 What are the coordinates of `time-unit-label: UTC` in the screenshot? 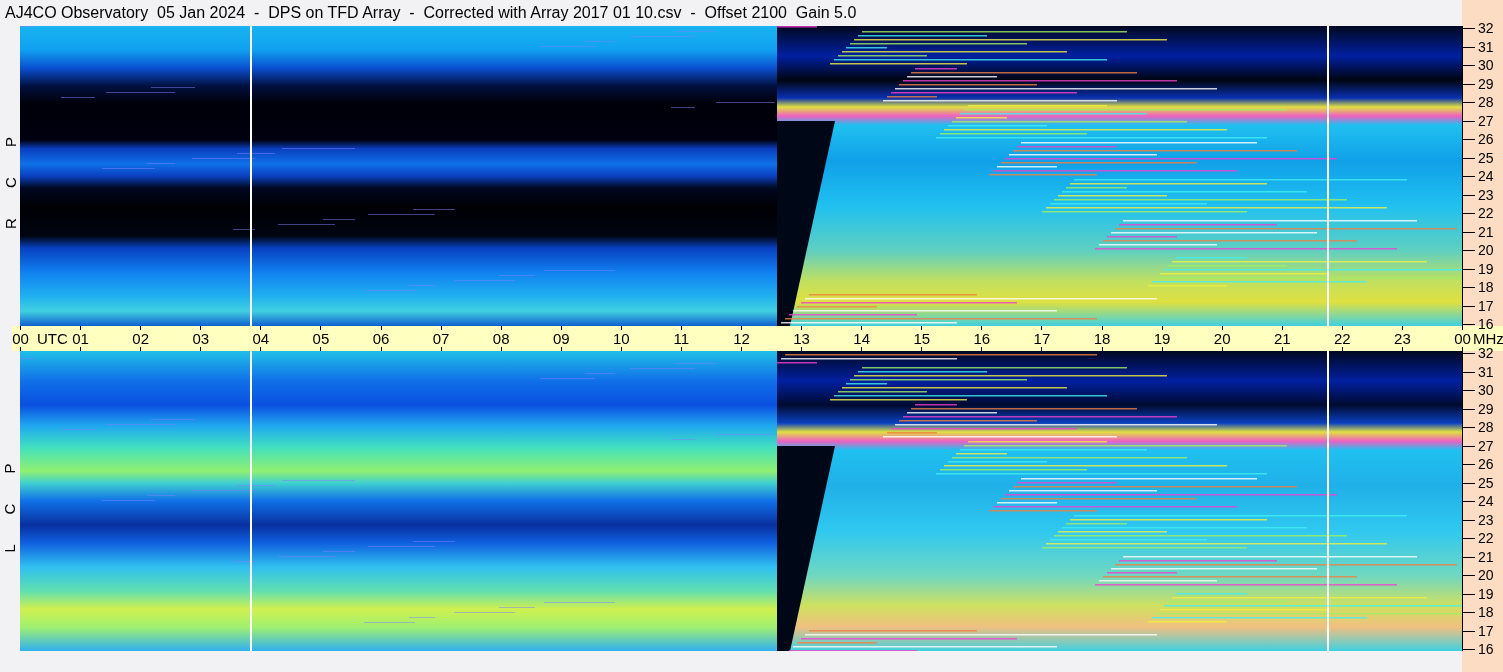 It's located at (52, 338).